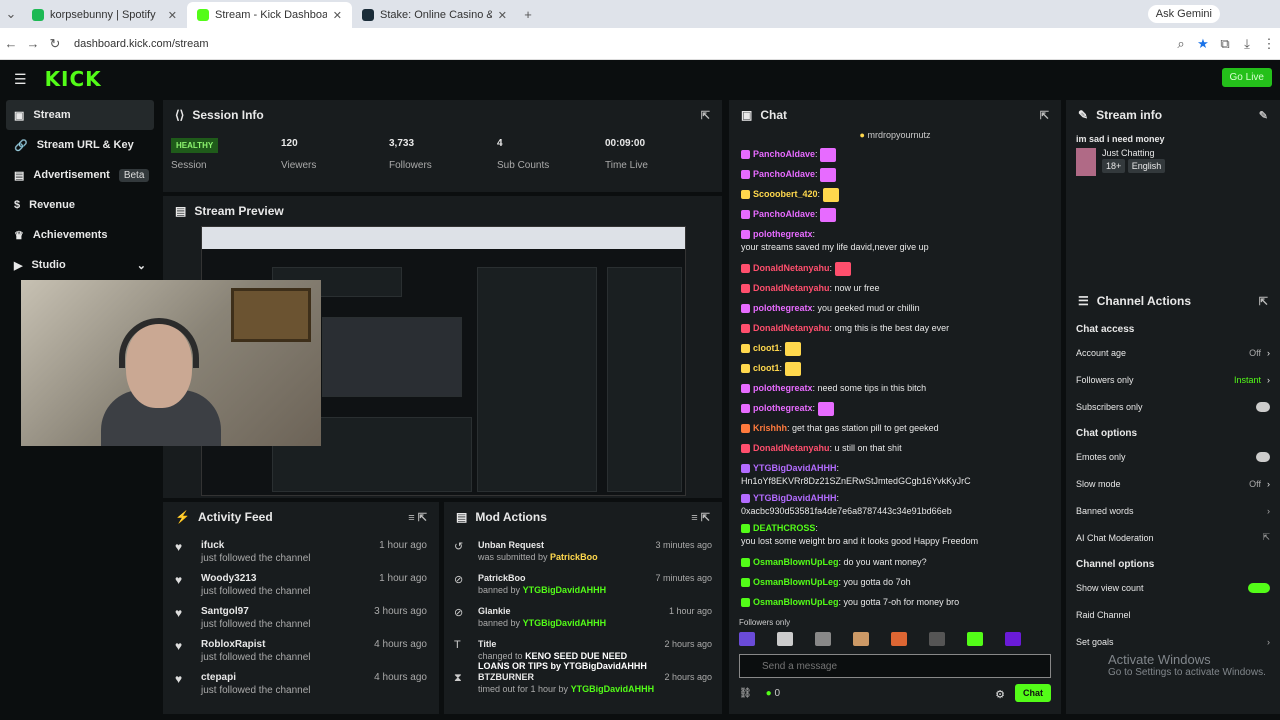 This screenshot has height=720, width=1280. What do you see at coordinates (1225, 44) in the screenshot?
I see `extensions-icon: ⧉` at bounding box center [1225, 44].